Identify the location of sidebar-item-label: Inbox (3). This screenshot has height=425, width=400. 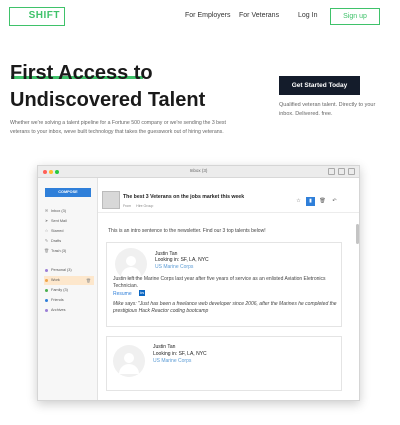
(58, 211).